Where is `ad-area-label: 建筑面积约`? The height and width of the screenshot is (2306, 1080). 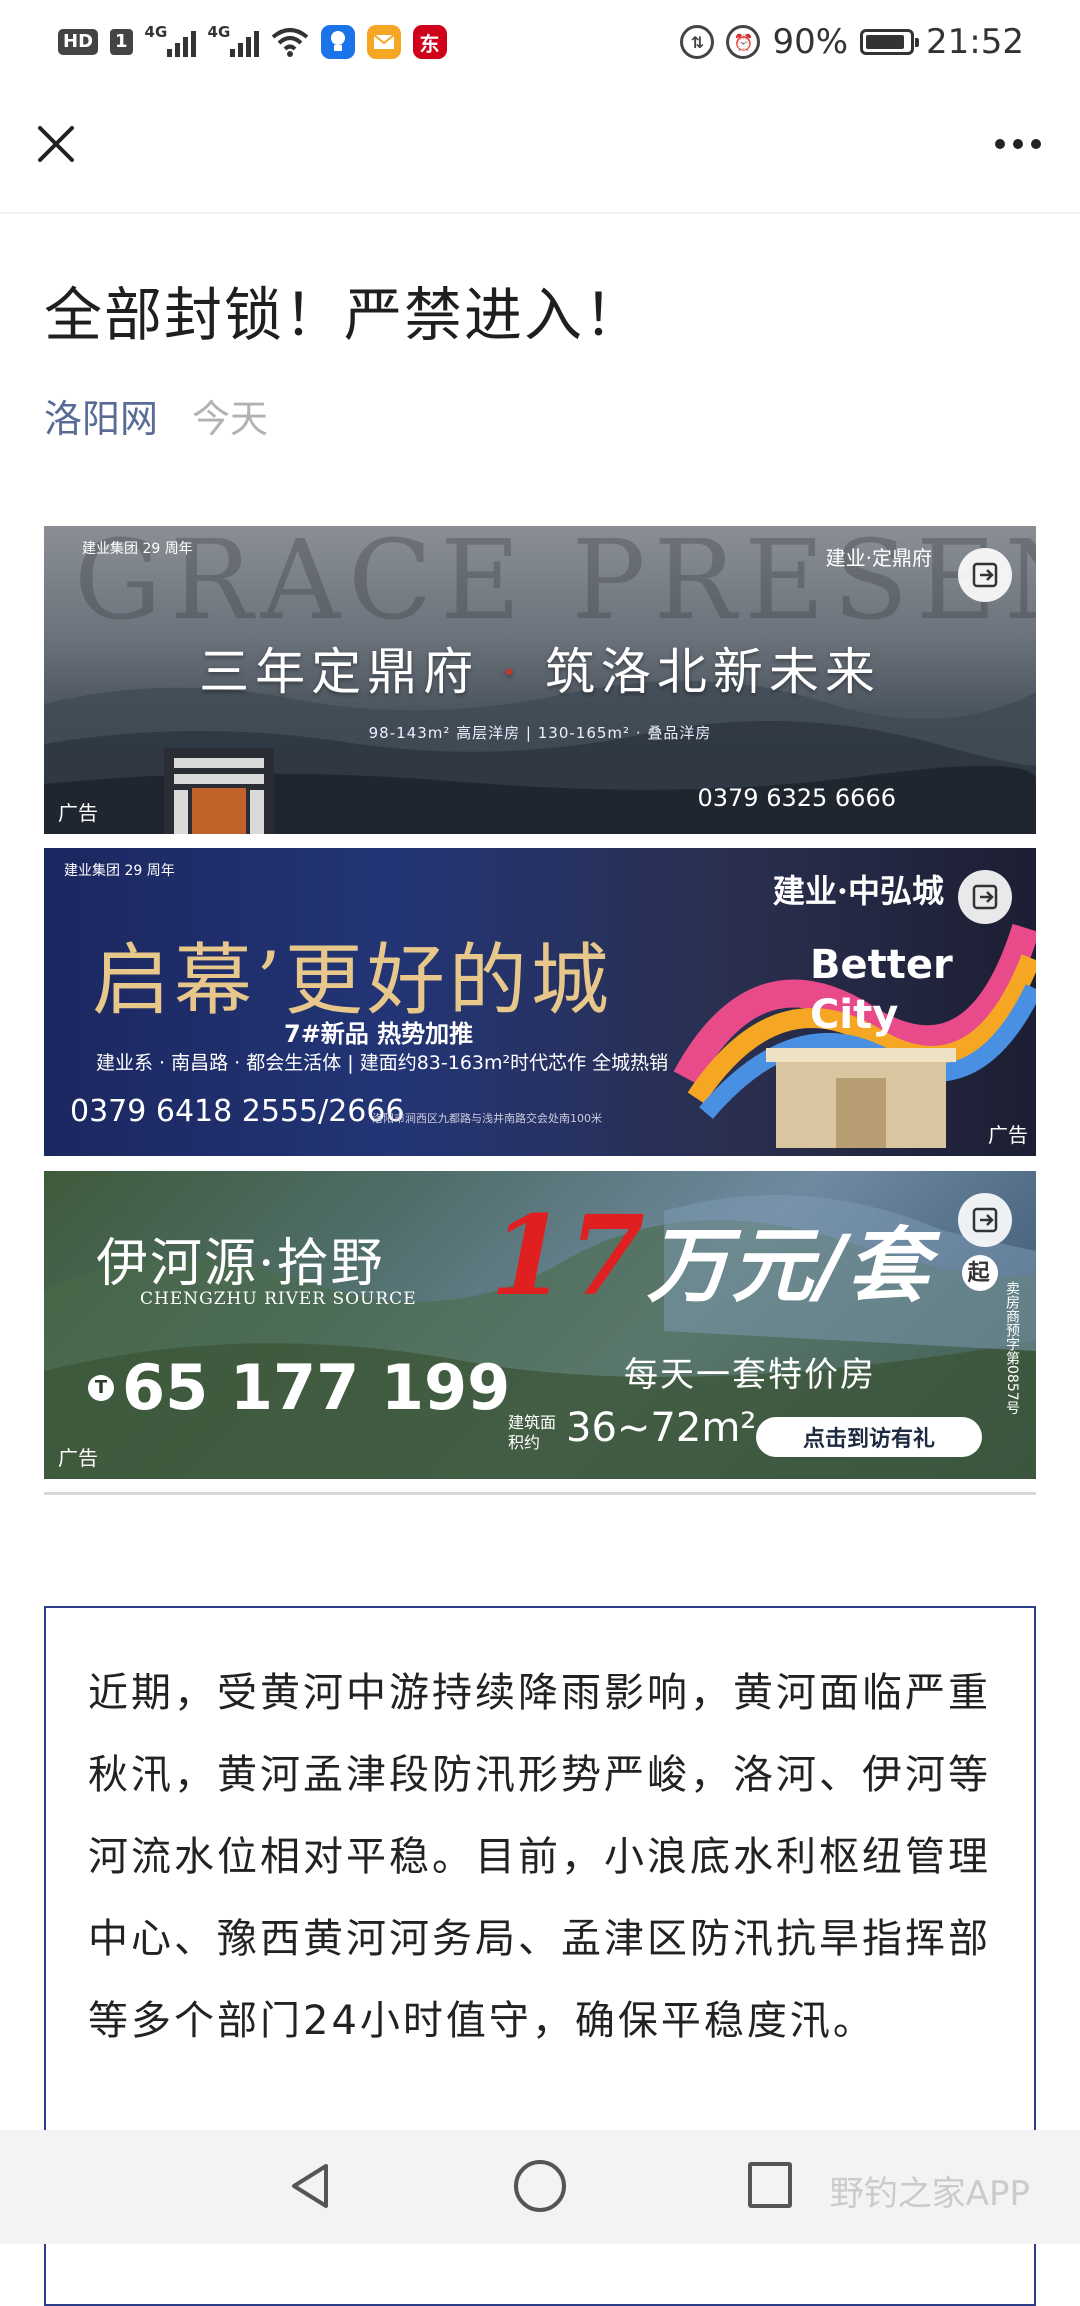 ad-area-label: 建筑面积约 is located at coordinates (532, 1432).